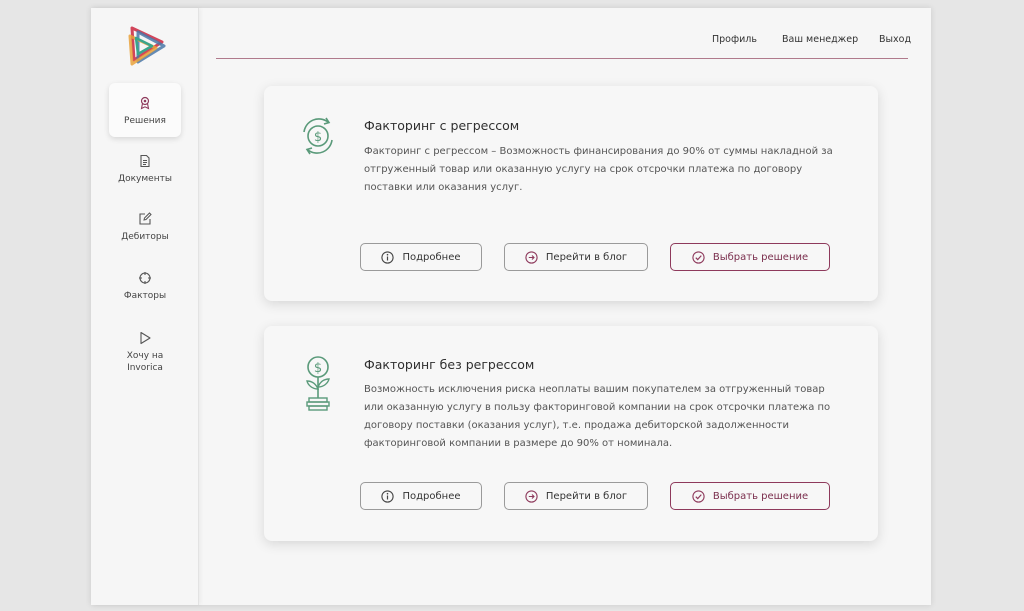 The height and width of the screenshot is (611, 1024). Describe the element at coordinates (145, 161) in the screenshot. I see `document-icon` at that location.